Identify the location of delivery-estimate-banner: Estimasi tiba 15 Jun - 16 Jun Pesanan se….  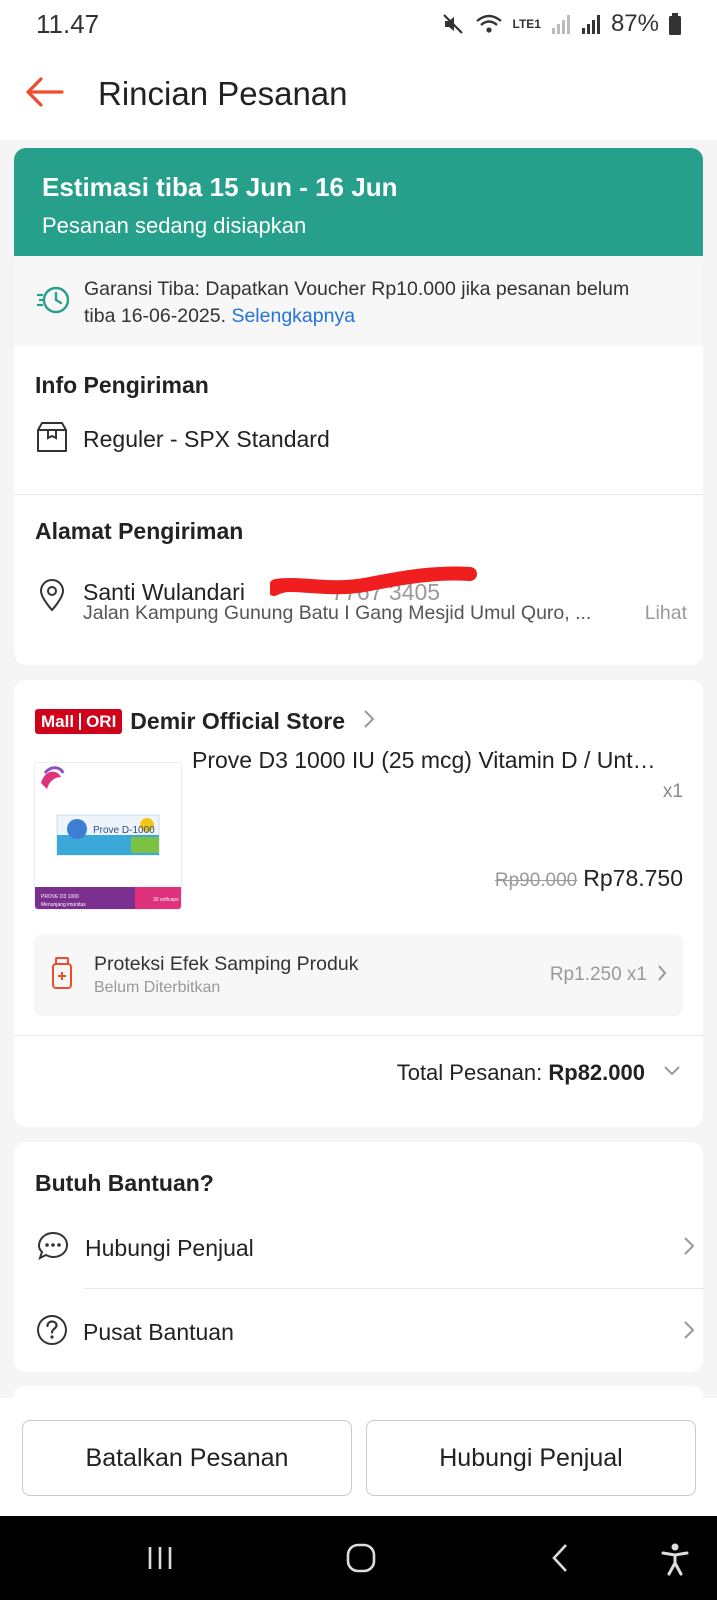
(358, 202).